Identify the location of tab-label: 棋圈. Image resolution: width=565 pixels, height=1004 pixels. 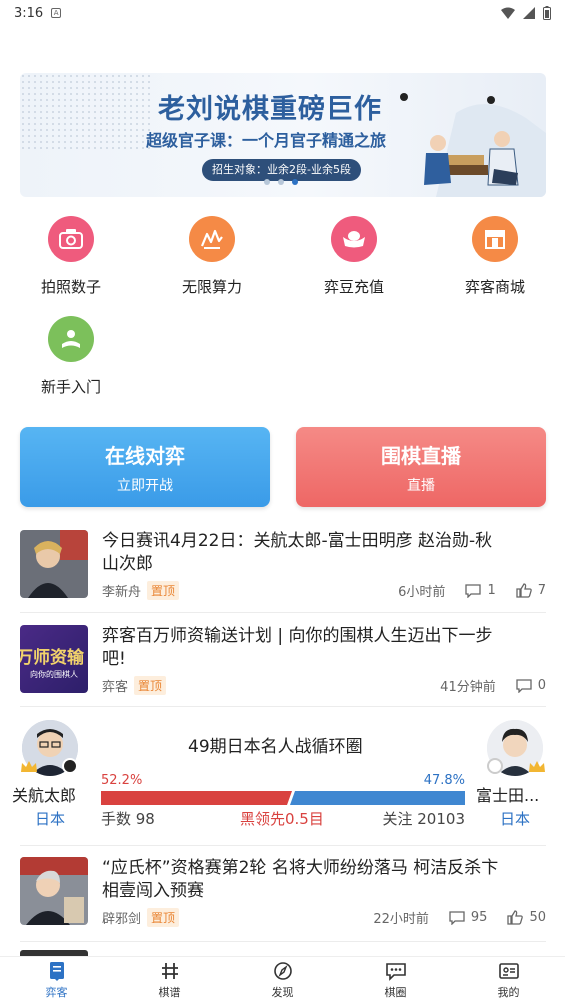
(395, 992).